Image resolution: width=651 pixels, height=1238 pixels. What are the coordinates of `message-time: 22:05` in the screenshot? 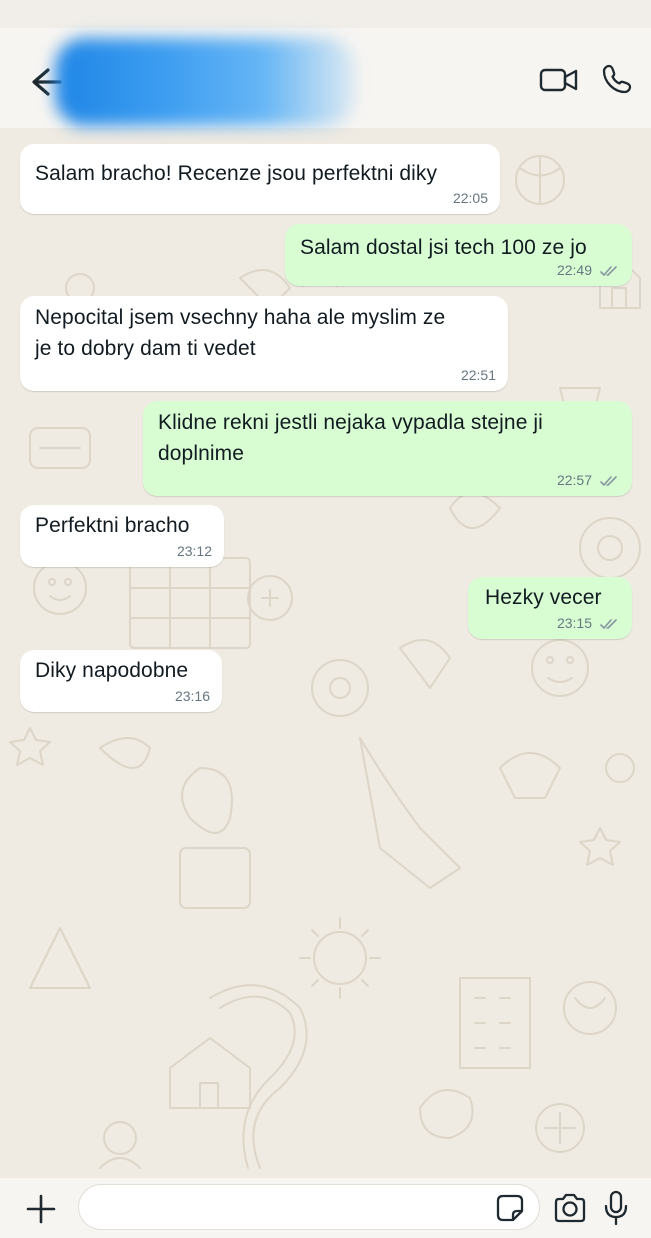 It's located at (470, 198).